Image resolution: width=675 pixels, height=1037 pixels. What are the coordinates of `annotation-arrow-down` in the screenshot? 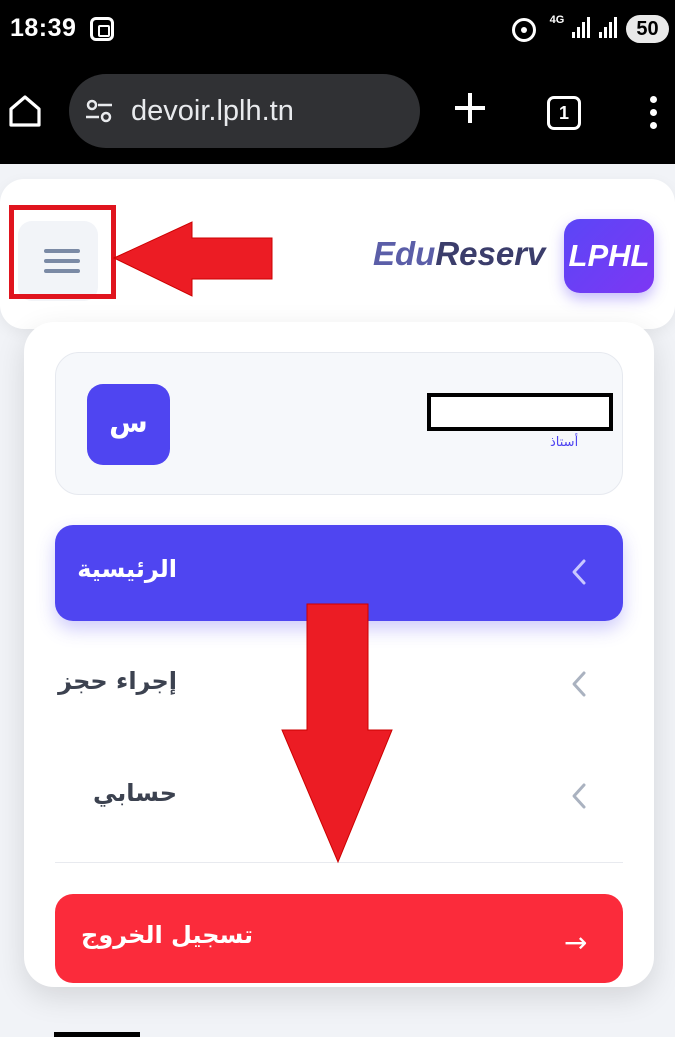 It's located at (337, 733).